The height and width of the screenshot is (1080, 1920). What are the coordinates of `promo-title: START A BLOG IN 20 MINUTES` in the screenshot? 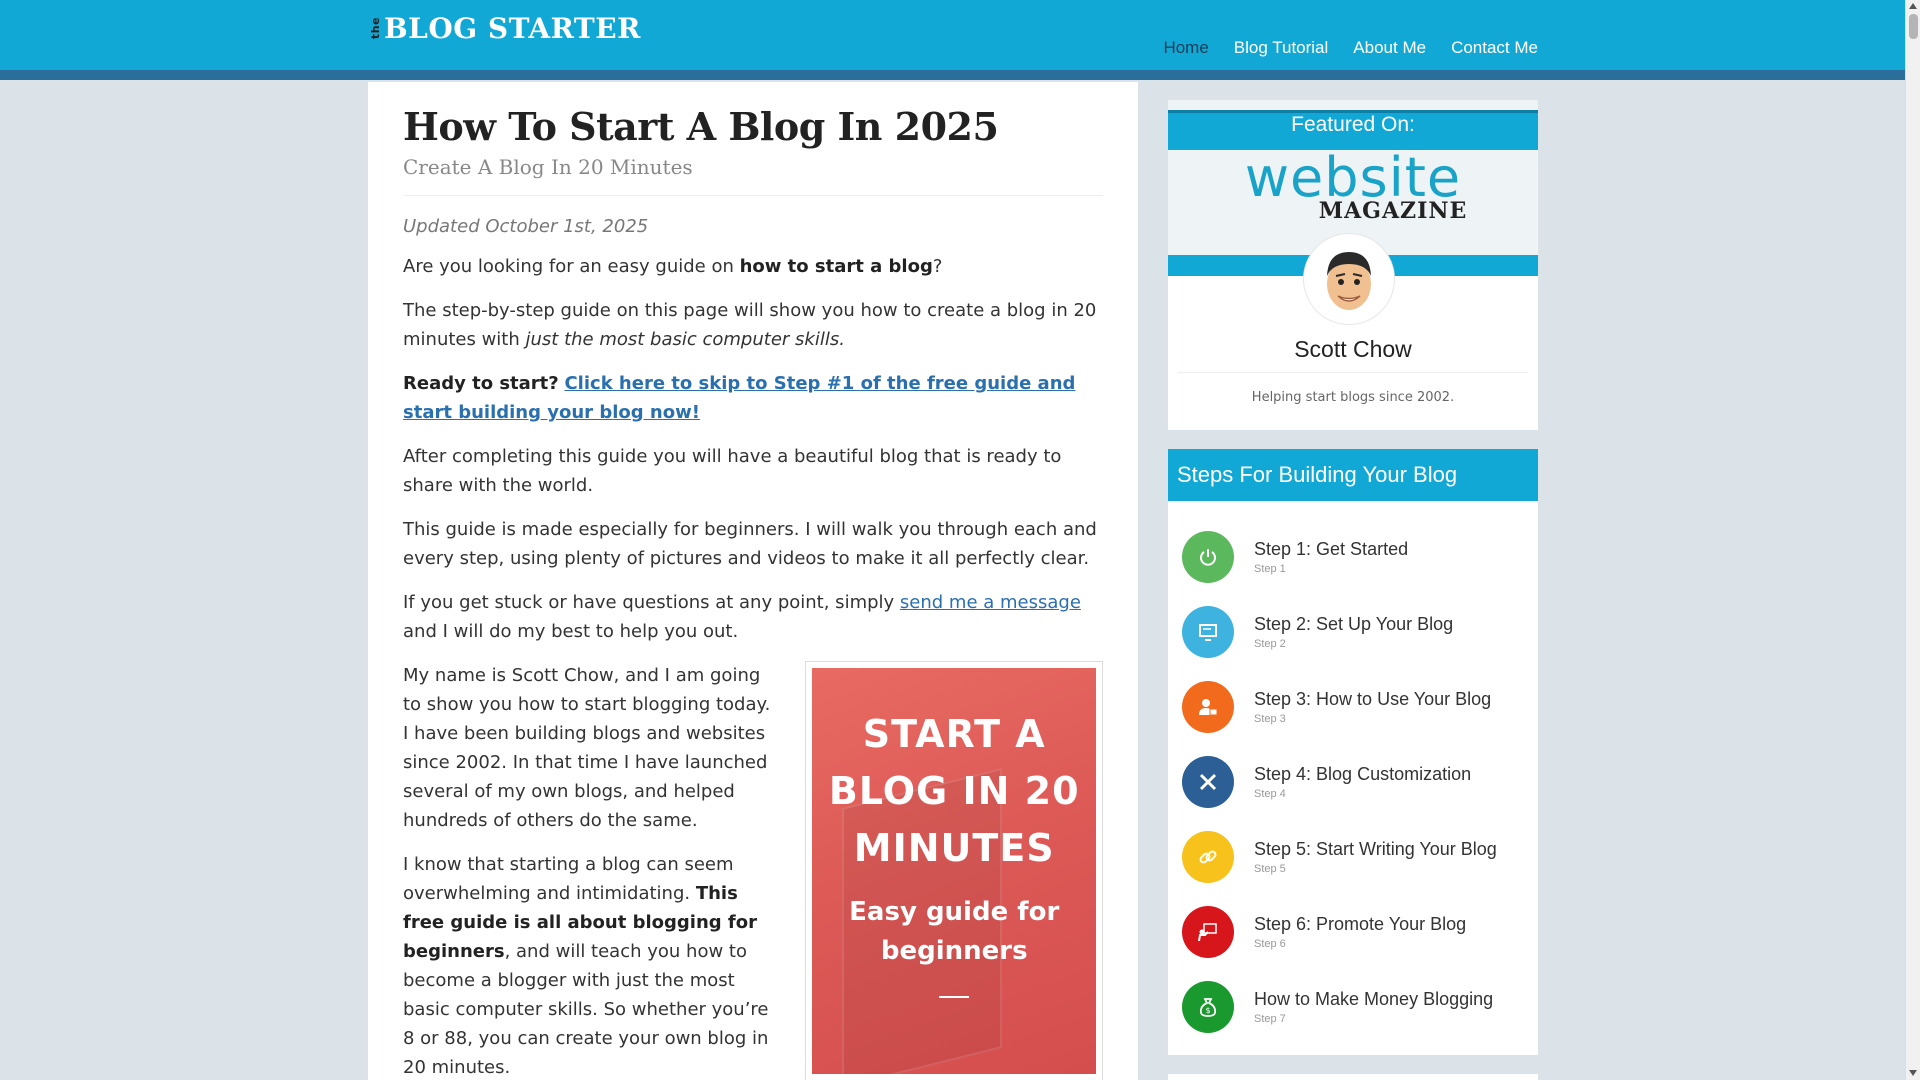 It's located at (954, 791).